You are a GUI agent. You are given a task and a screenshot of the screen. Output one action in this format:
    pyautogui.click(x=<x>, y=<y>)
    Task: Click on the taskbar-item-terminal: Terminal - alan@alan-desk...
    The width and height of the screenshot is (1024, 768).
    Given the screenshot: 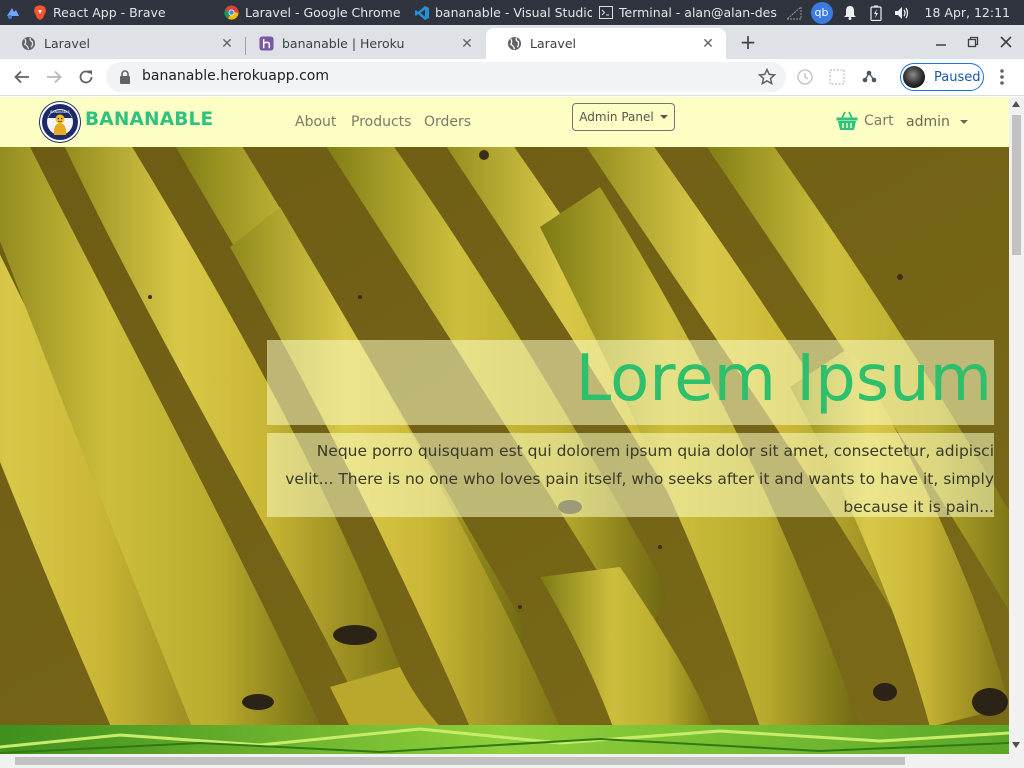 What is the action you would take?
    pyautogui.click(x=685, y=12)
    